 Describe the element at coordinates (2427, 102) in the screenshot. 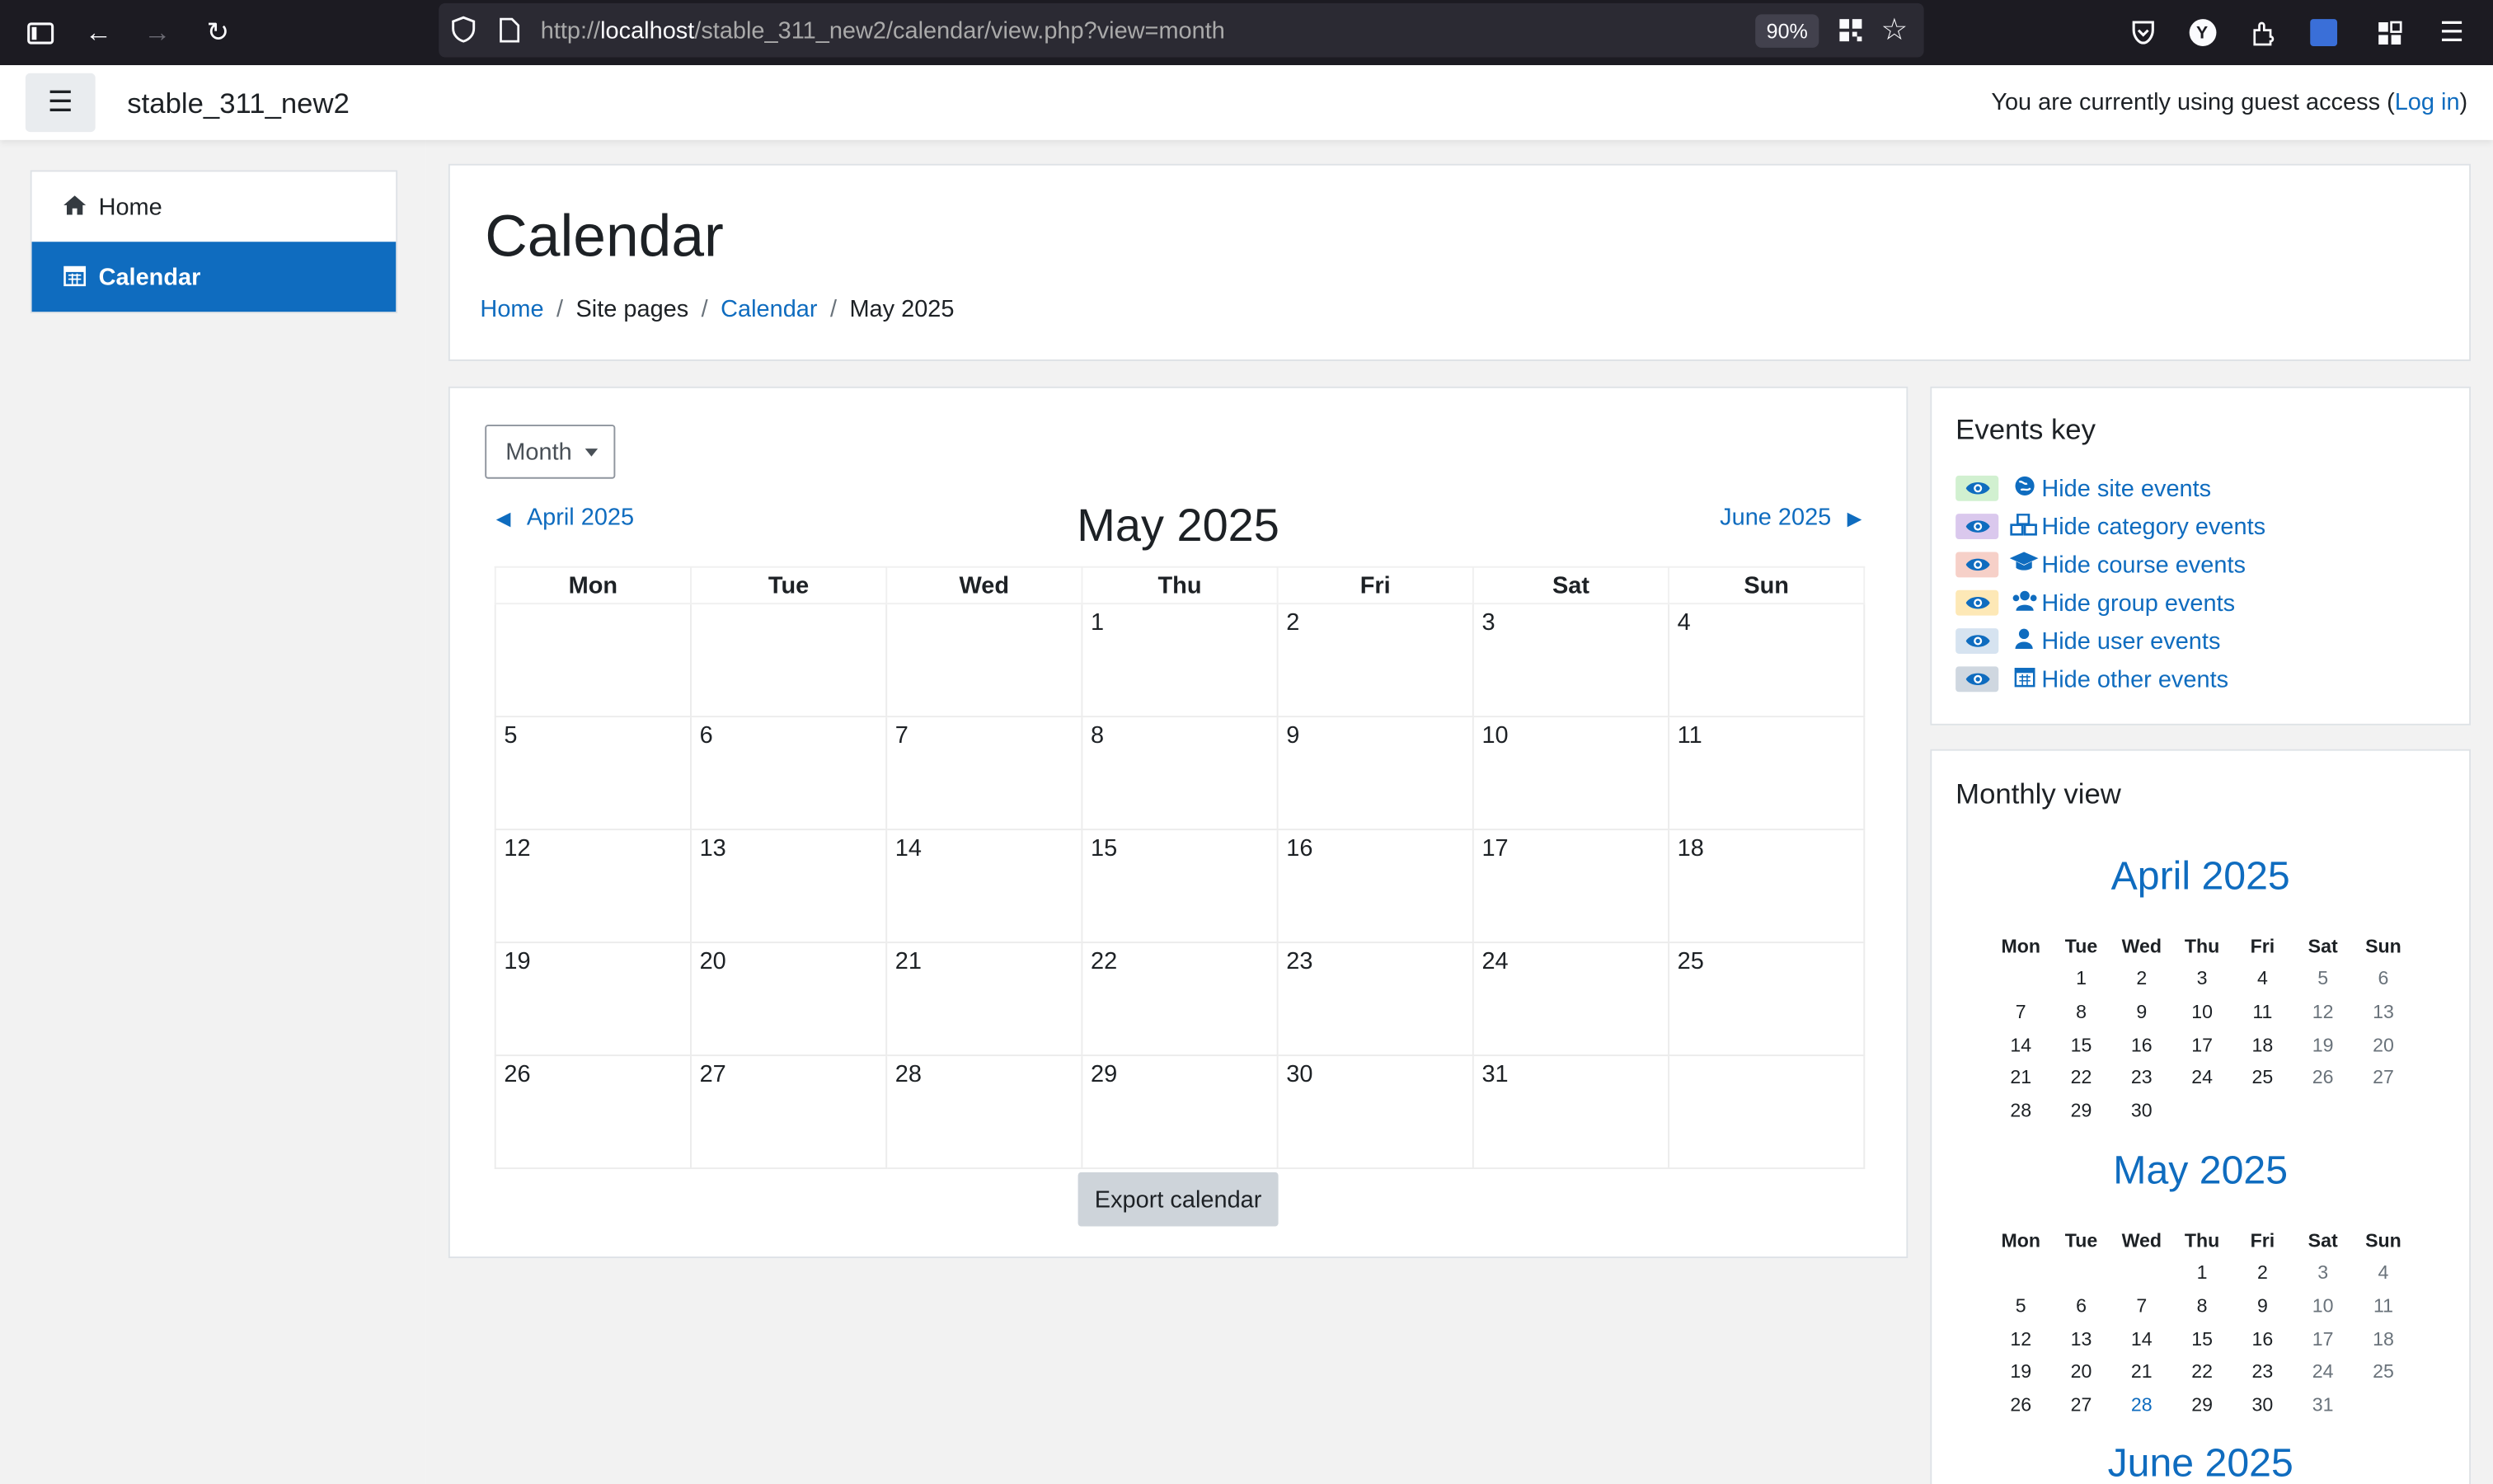

I see `login-link: Log in` at that location.